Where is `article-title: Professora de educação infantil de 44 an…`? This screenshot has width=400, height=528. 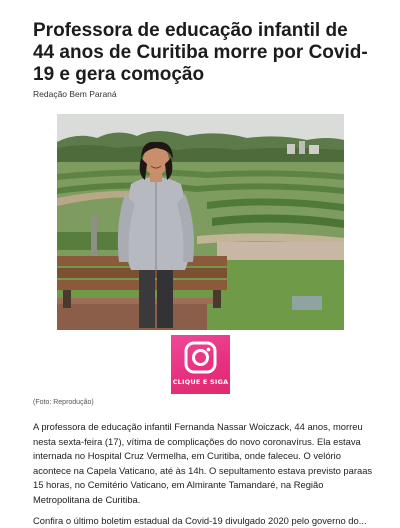
article-title: Professora de educação infantil de 44 an… is located at coordinates (200, 52).